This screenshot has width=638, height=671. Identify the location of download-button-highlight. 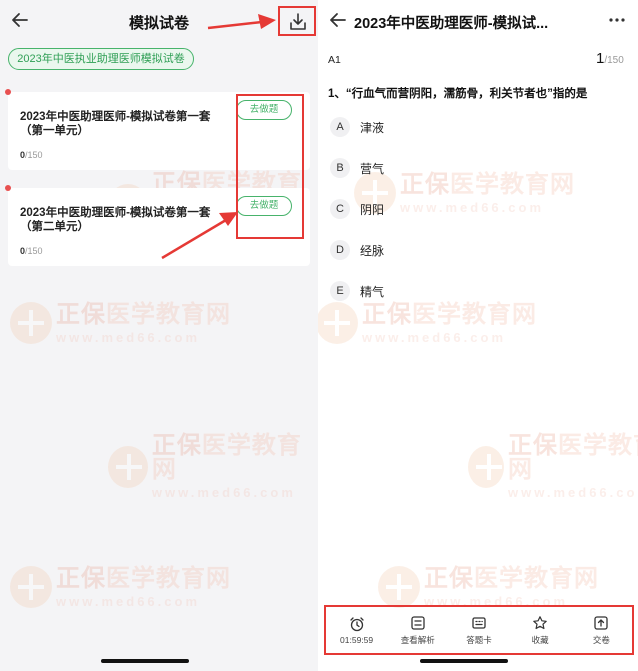
(297, 21).